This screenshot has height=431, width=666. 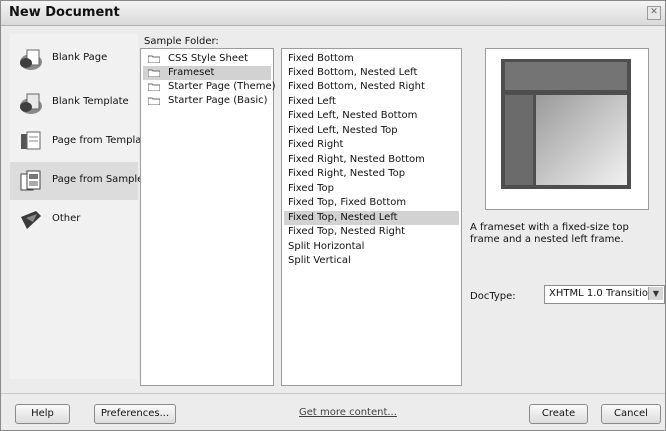 I want to click on category-label: Other, so click(x=66, y=218).